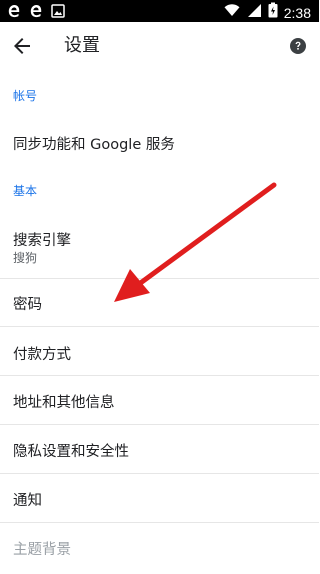 The height and width of the screenshot is (574, 320). Describe the element at coordinates (42, 355) in the screenshot. I see `list-item-label: 付款方式` at that location.